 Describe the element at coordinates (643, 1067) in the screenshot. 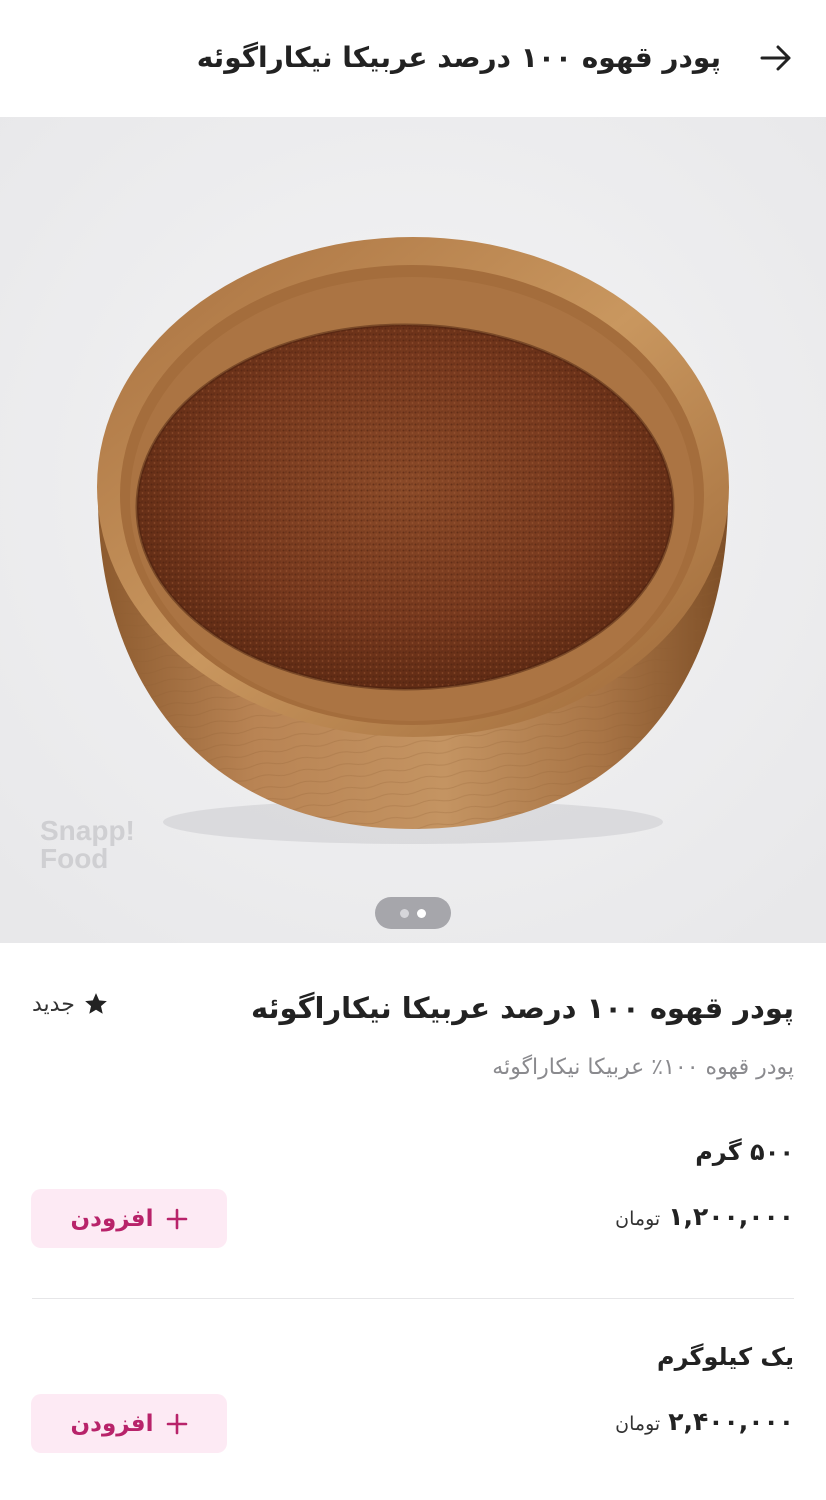

I see `product-subtitle: پودر قهوه ۱۰۰٪ عربیکا نیکاراگوئه` at that location.